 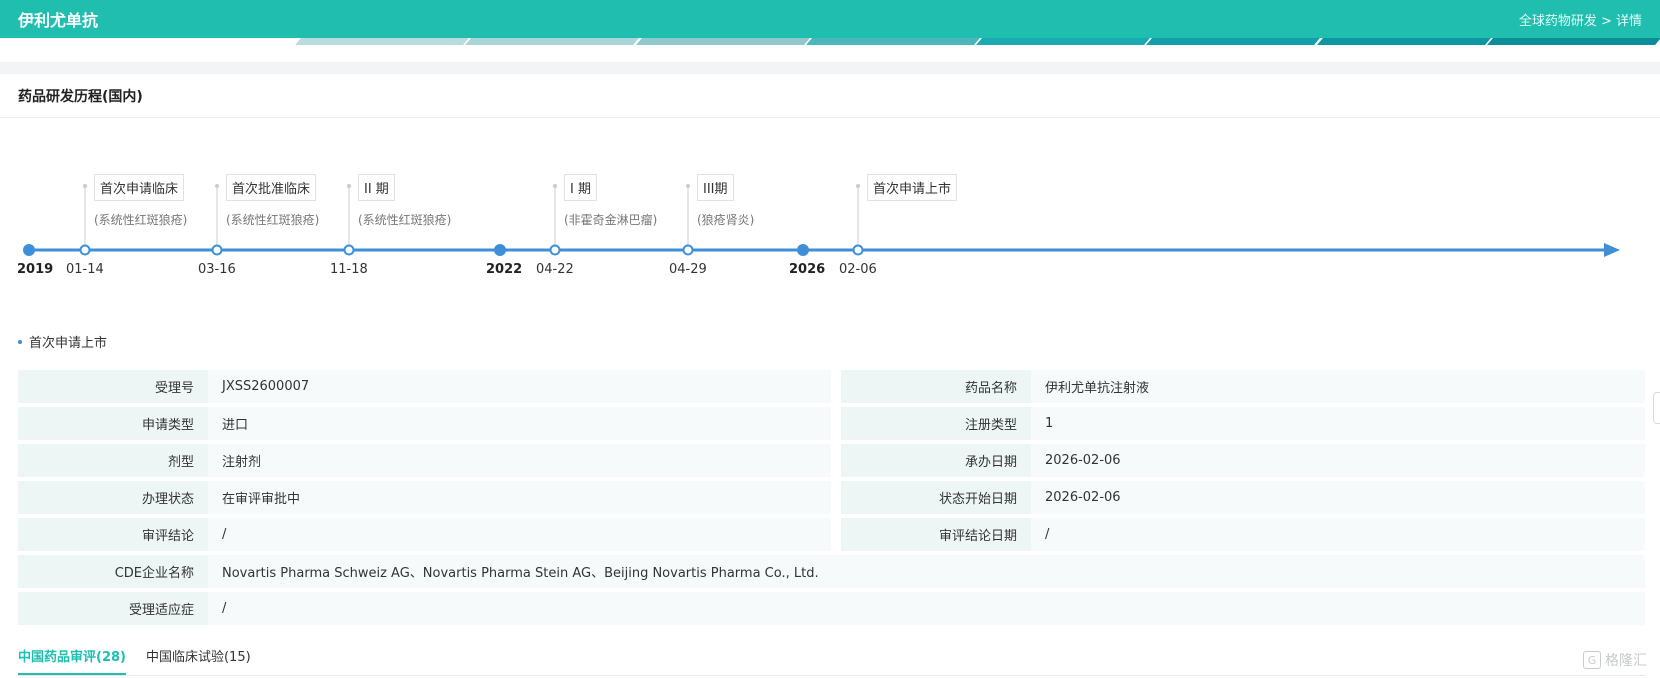 I want to click on year-label: 2026, so click(x=807, y=269).